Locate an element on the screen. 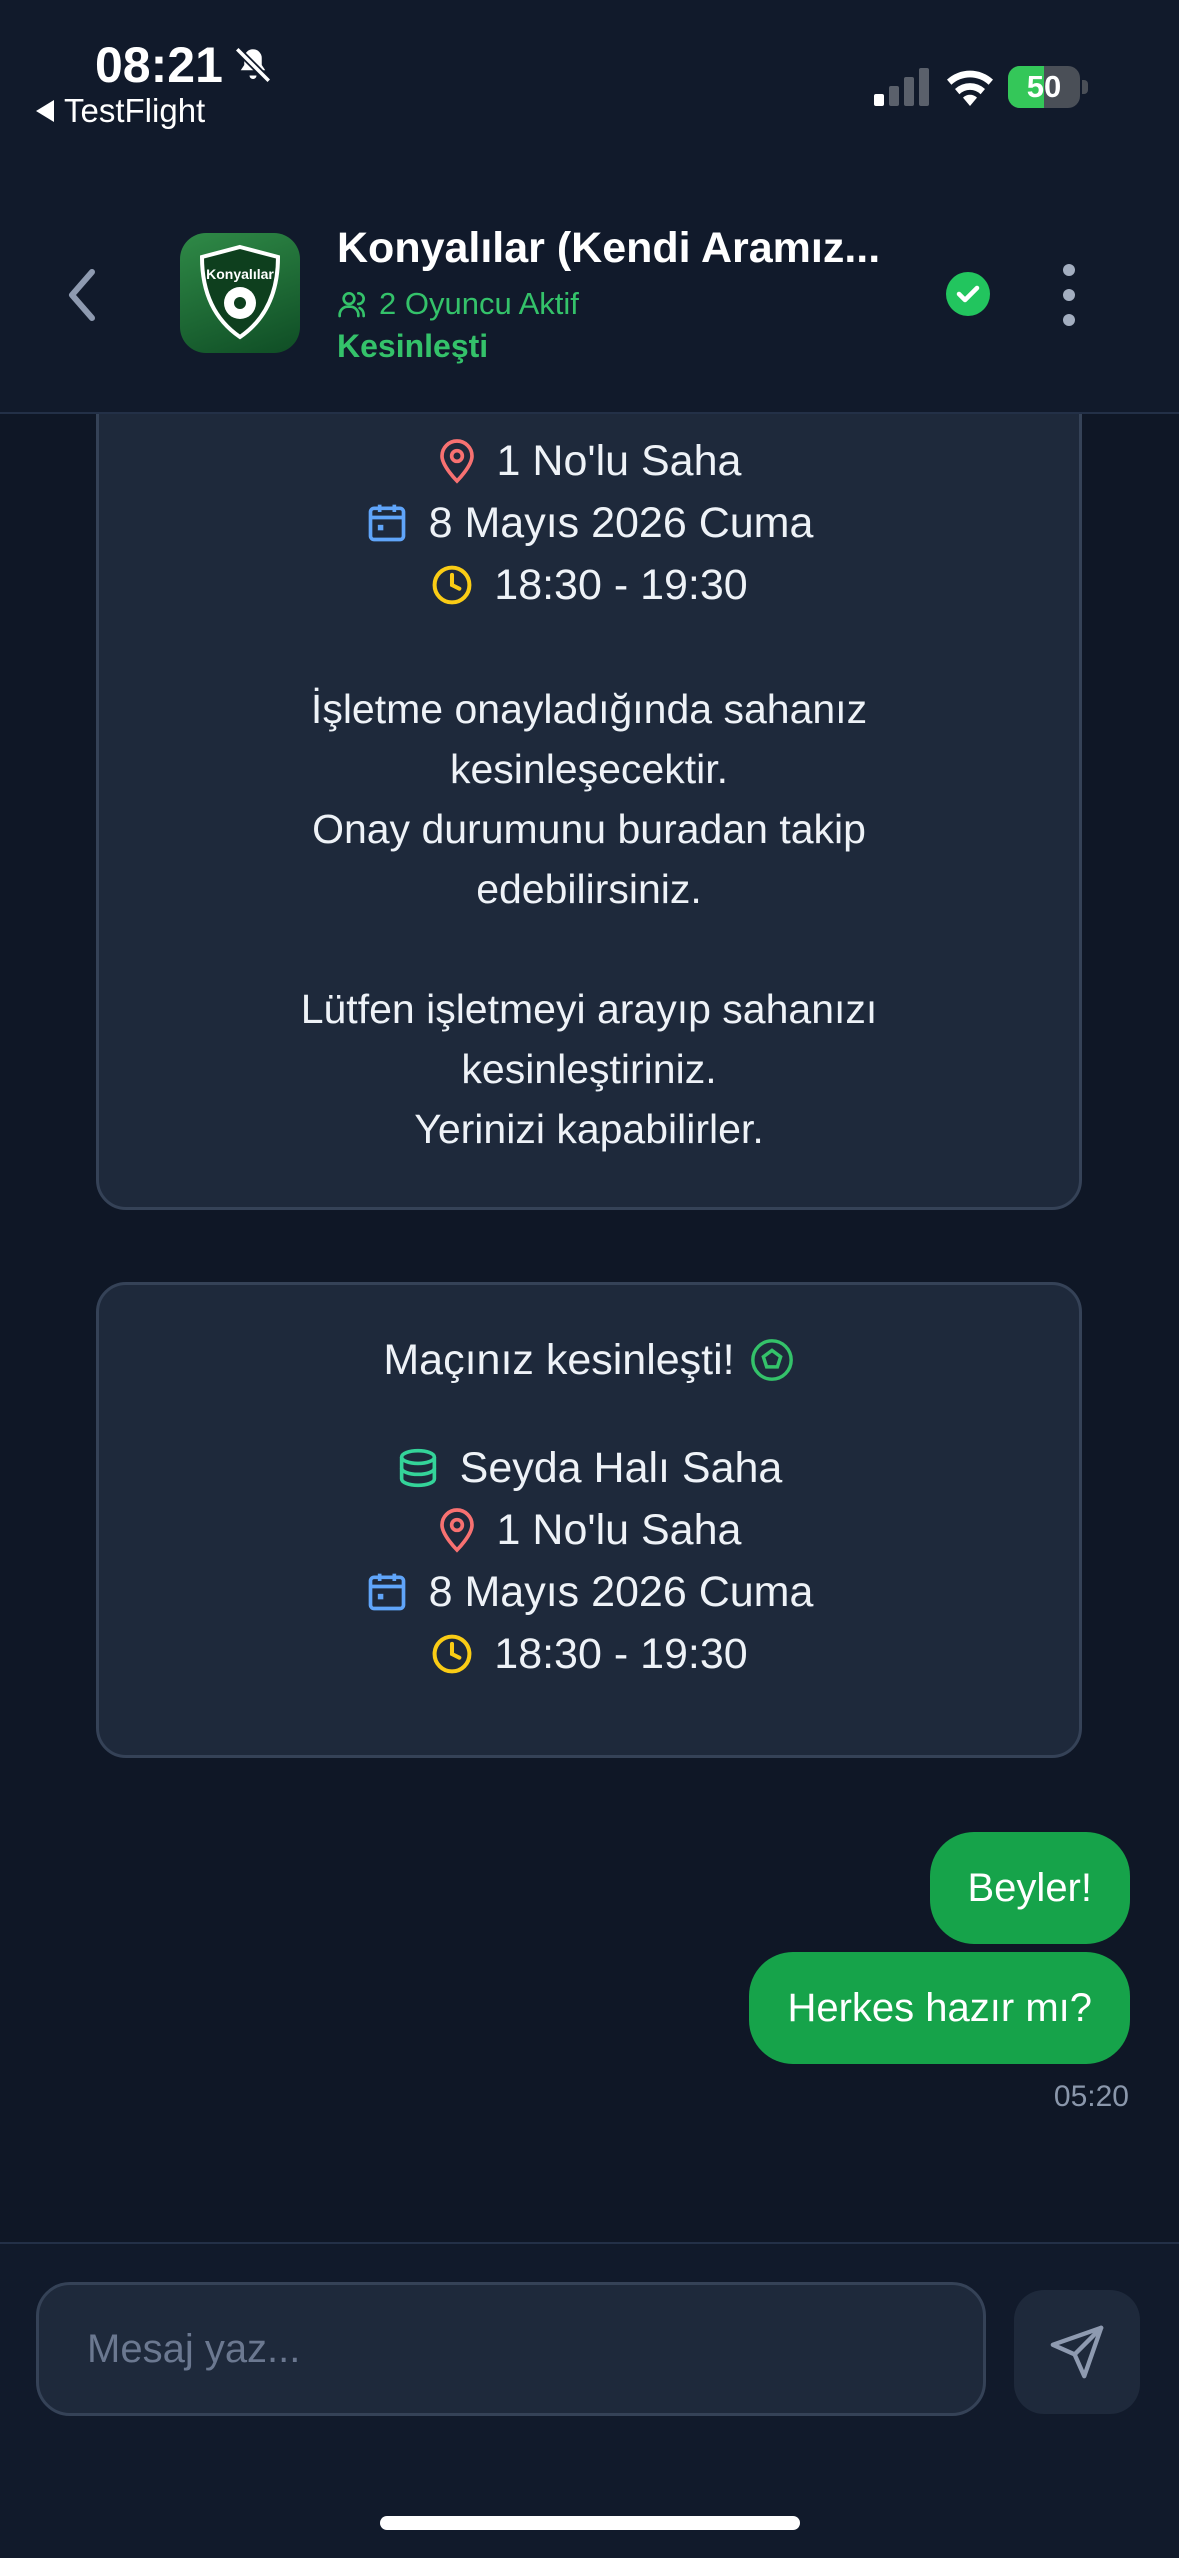 The image size is (1179, 2558). team-avatar: Konyalılar is located at coordinates (240, 293).